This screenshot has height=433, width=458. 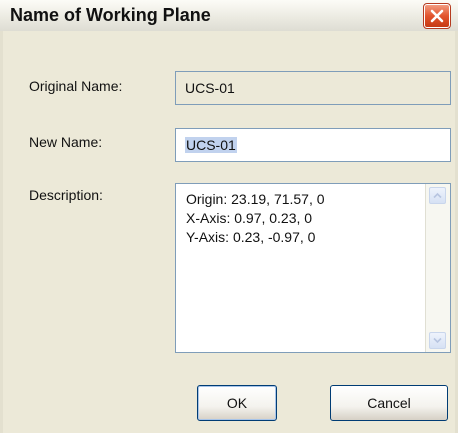 I want to click on scroll-down-button, so click(x=437, y=340).